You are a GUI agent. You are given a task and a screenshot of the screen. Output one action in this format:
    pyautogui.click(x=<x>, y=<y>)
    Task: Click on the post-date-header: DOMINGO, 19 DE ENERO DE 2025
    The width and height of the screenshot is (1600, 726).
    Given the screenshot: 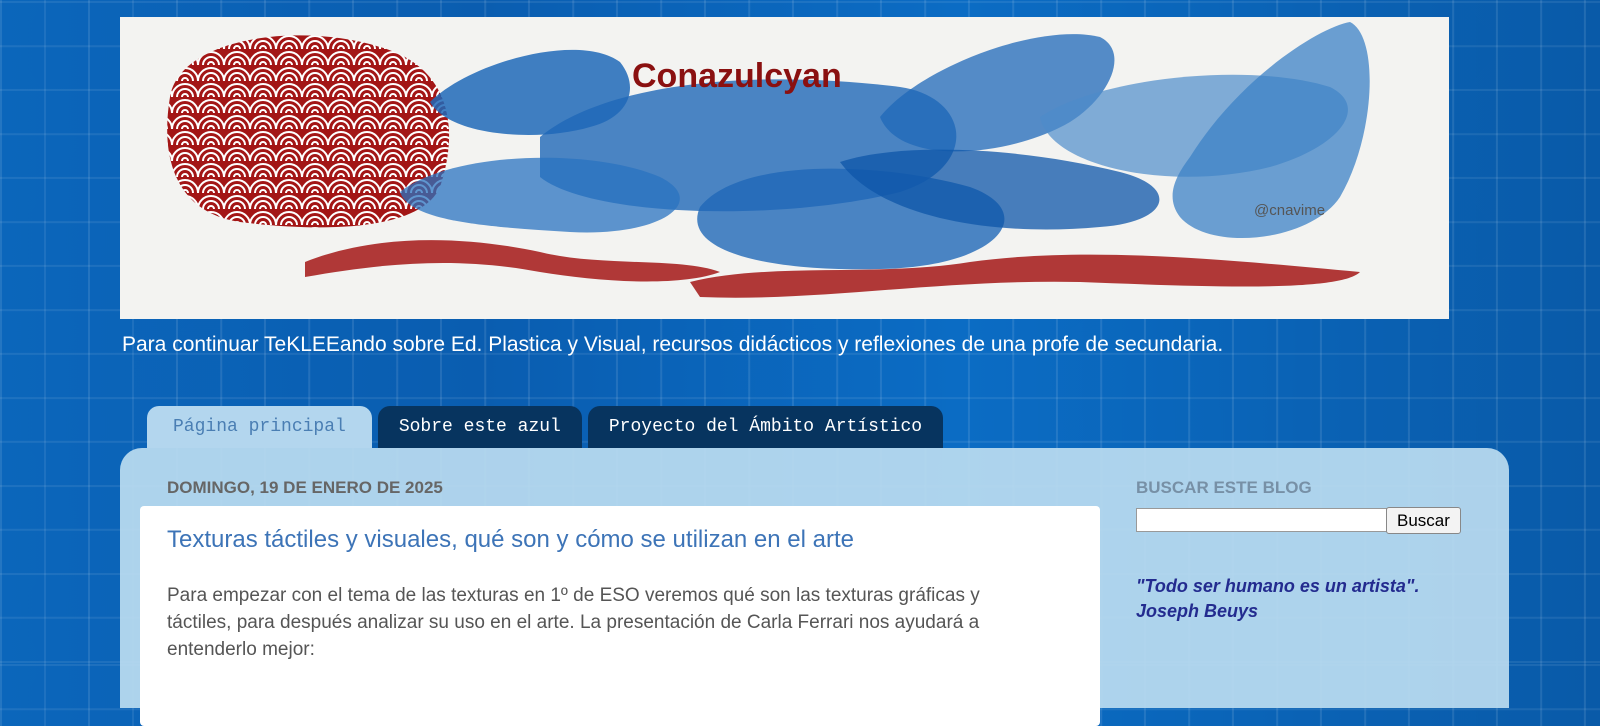 What is the action you would take?
    pyautogui.click(x=305, y=487)
    